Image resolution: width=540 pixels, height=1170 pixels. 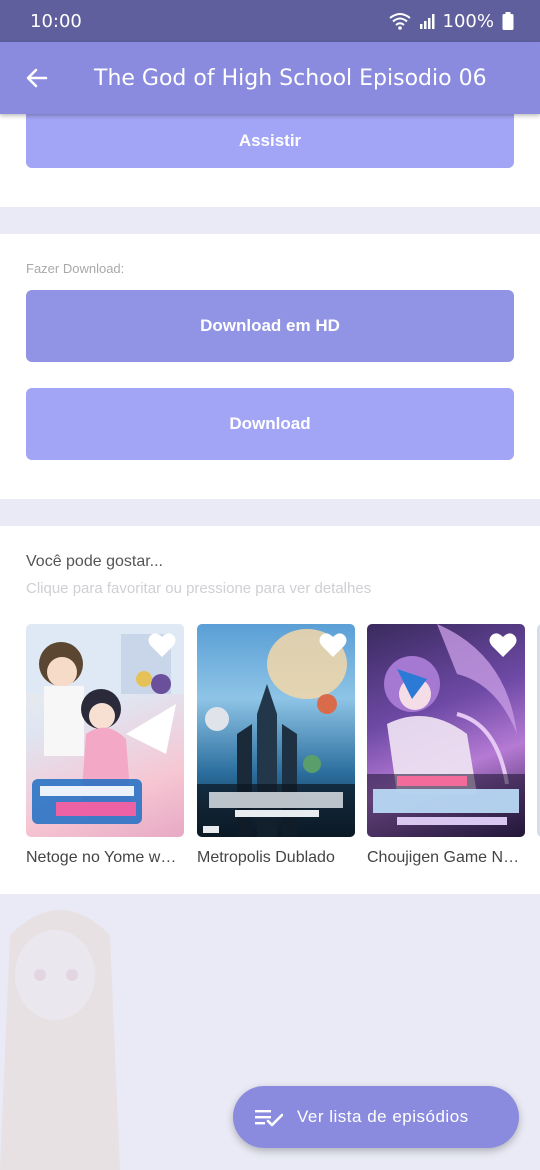 I want to click on status-time: 10:00, so click(x=56, y=21).